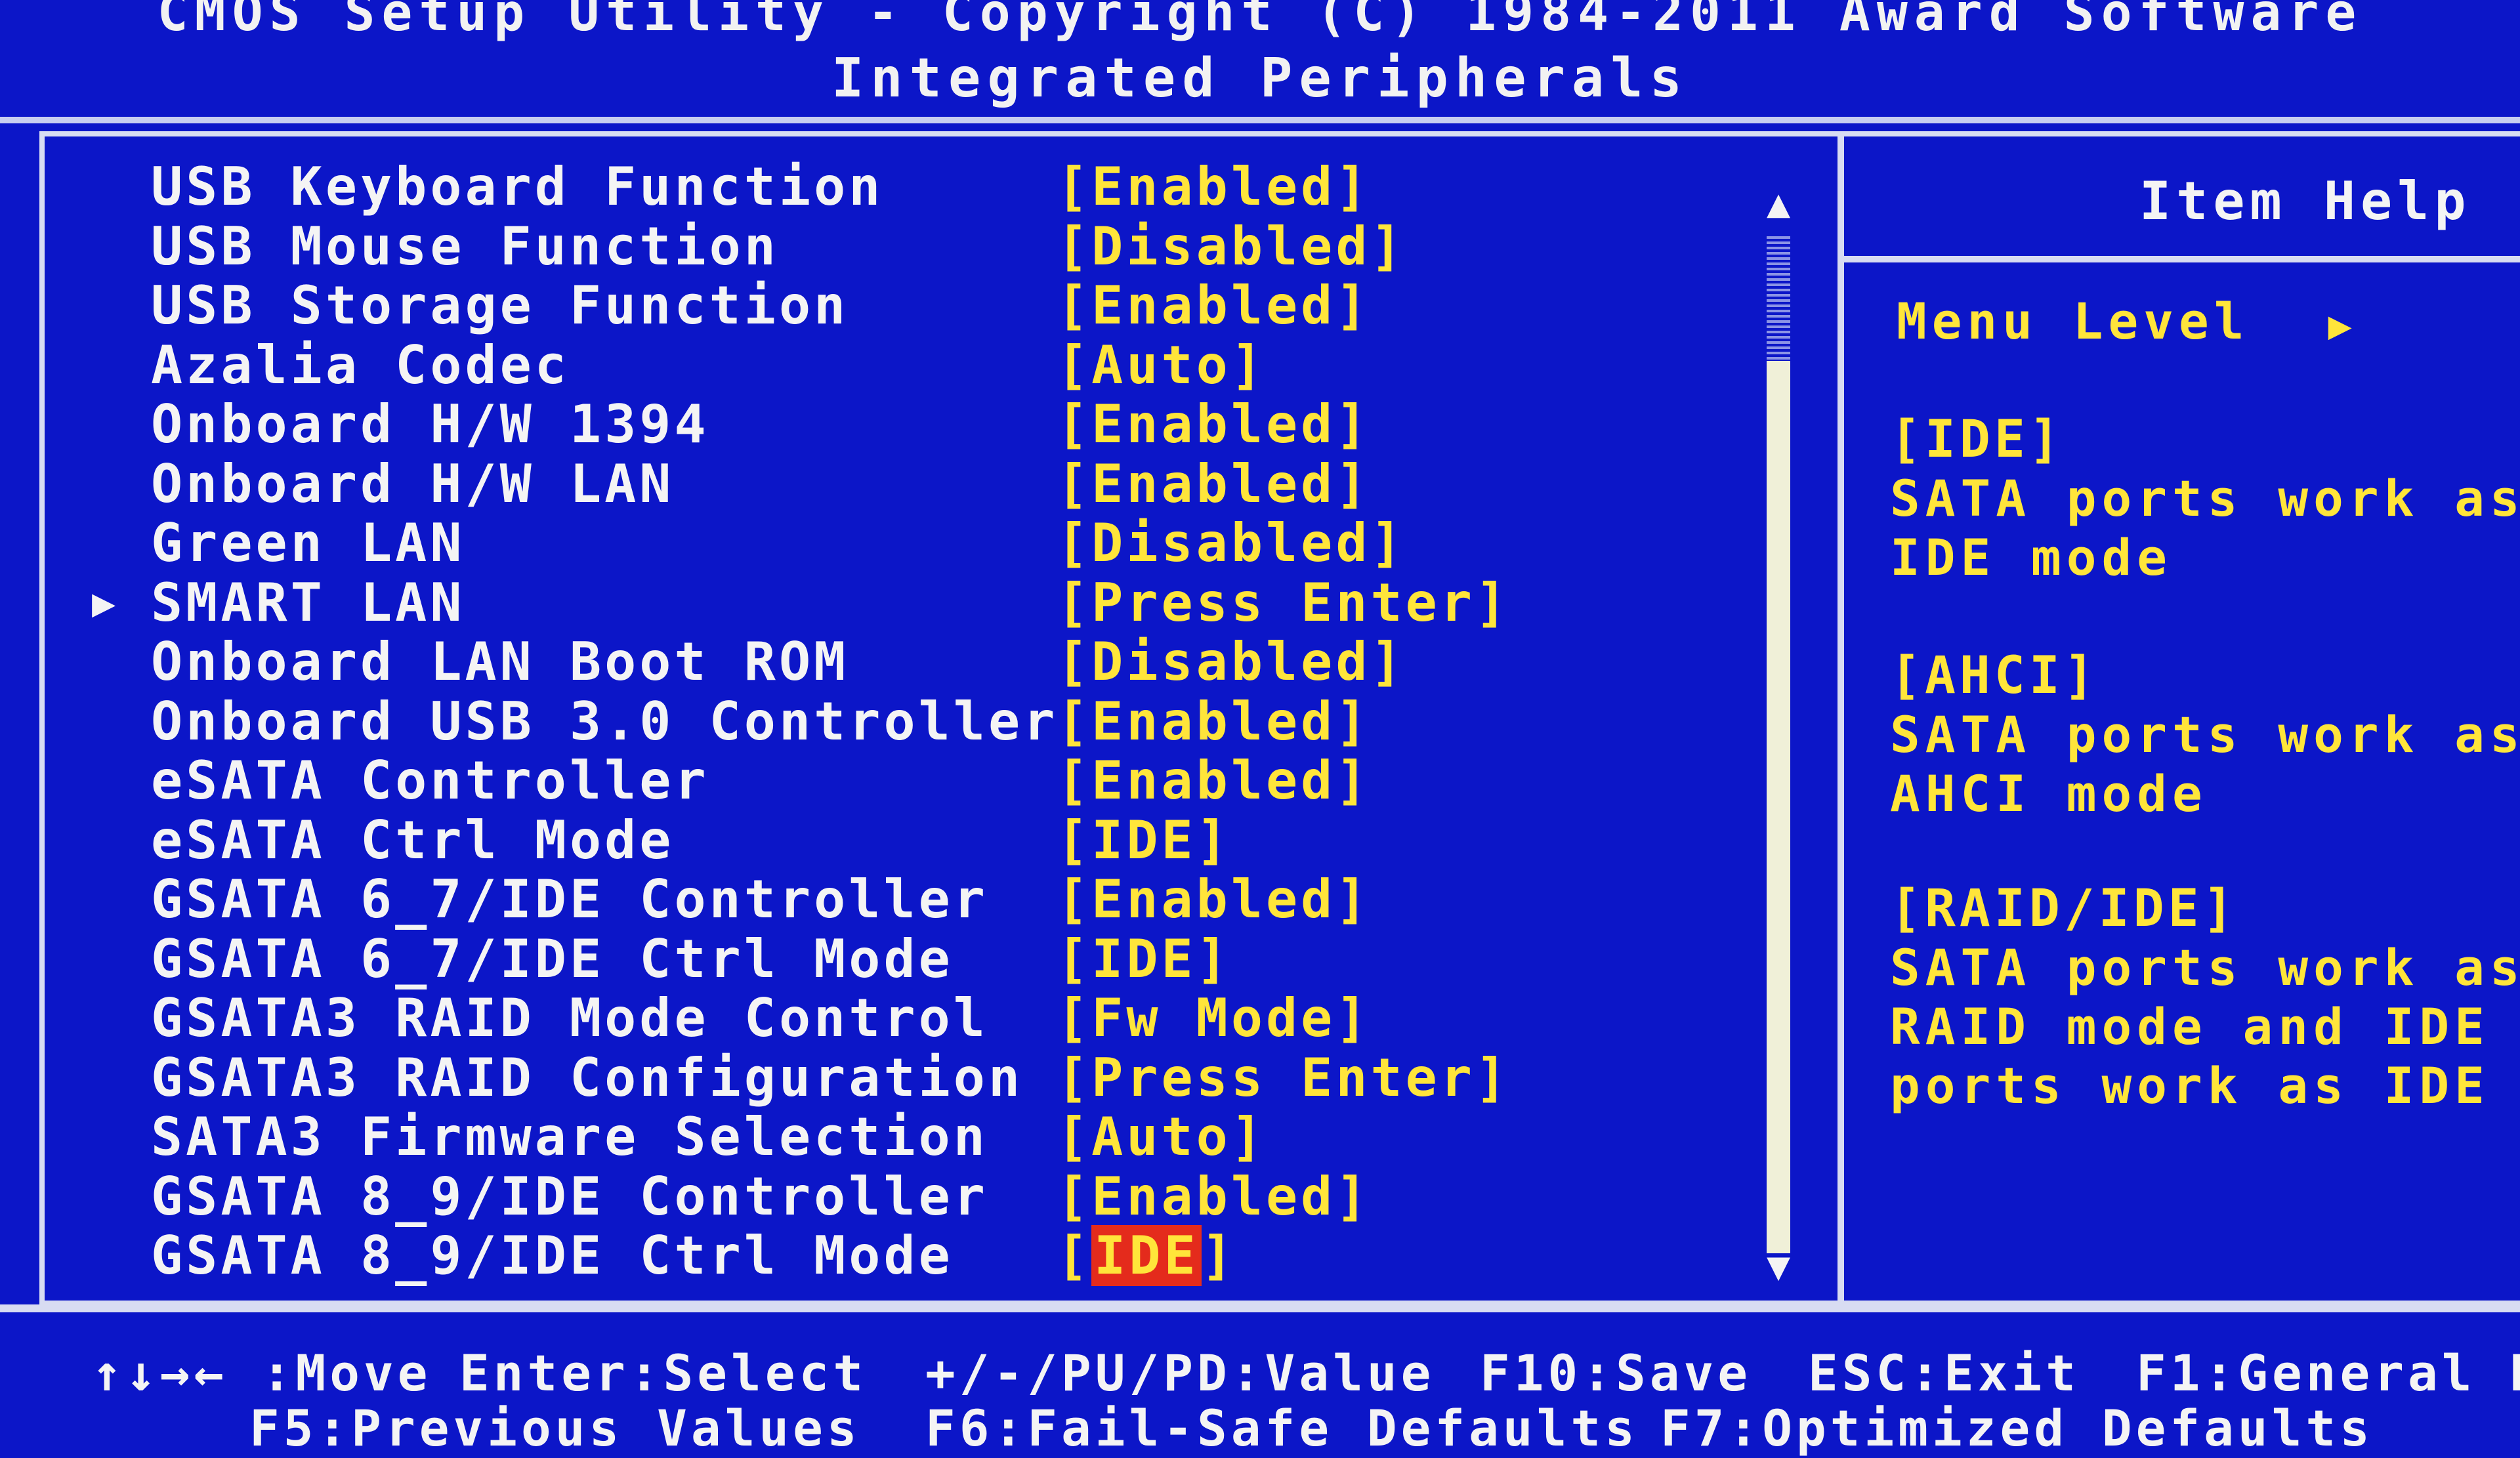 The width and height of the screenshot is (2520, 1458). Describe the element at coordinates (104, 602) in the screenshot. I see `submenu-arrow-icon: ▶` at that location.